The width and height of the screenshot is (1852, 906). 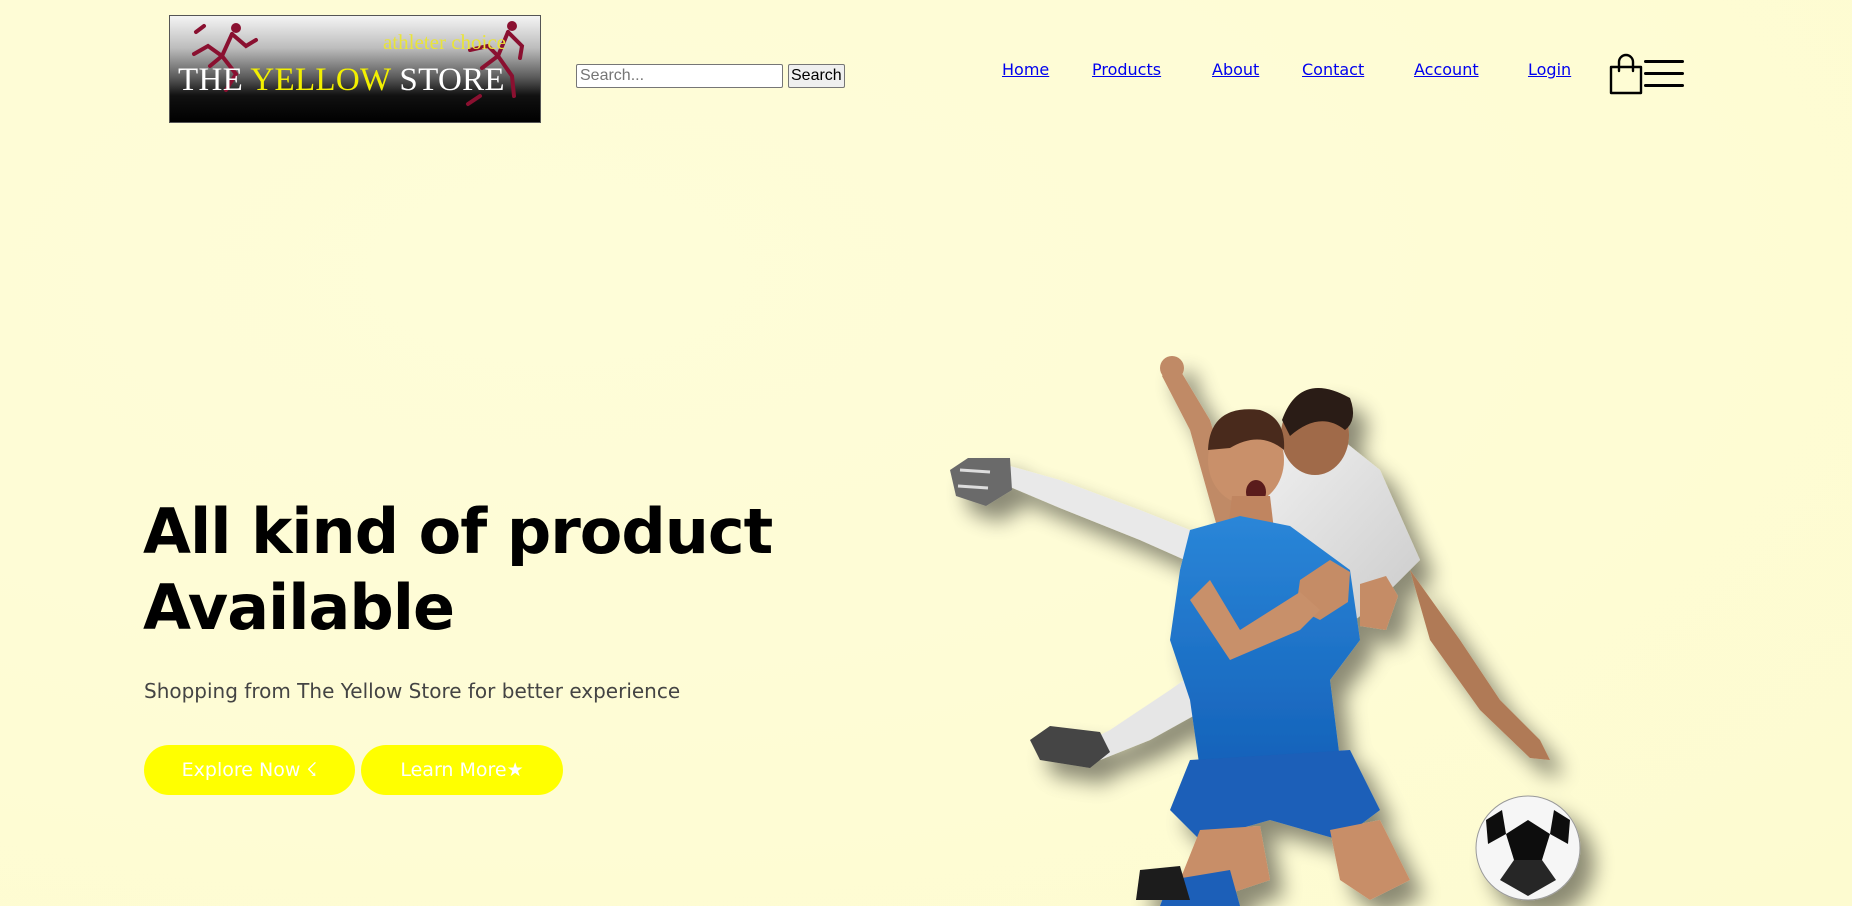 What do you see at coordinates (1025, 69) in the screenshot?
I see `nav-home-link: Home` at bounding box center [1025, 69].